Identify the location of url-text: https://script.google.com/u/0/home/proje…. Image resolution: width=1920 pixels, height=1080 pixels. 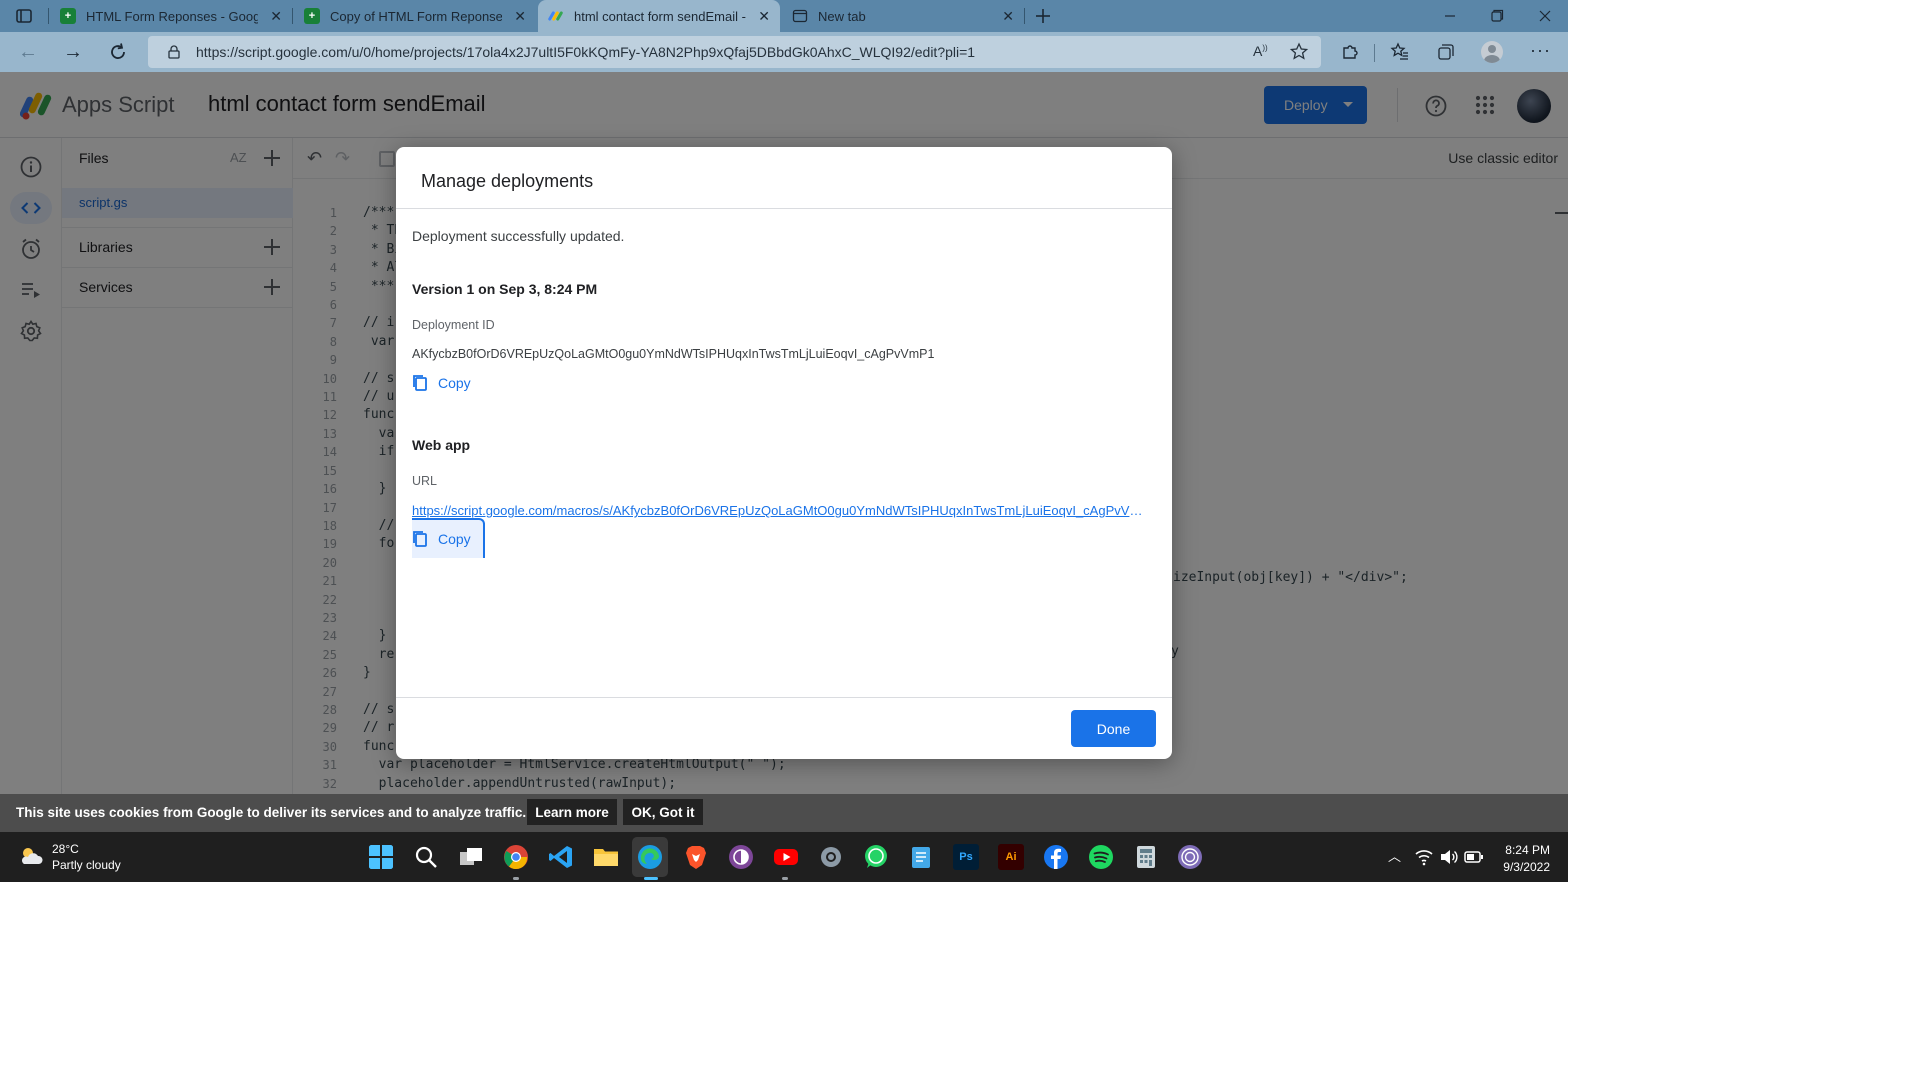
(586, 52).